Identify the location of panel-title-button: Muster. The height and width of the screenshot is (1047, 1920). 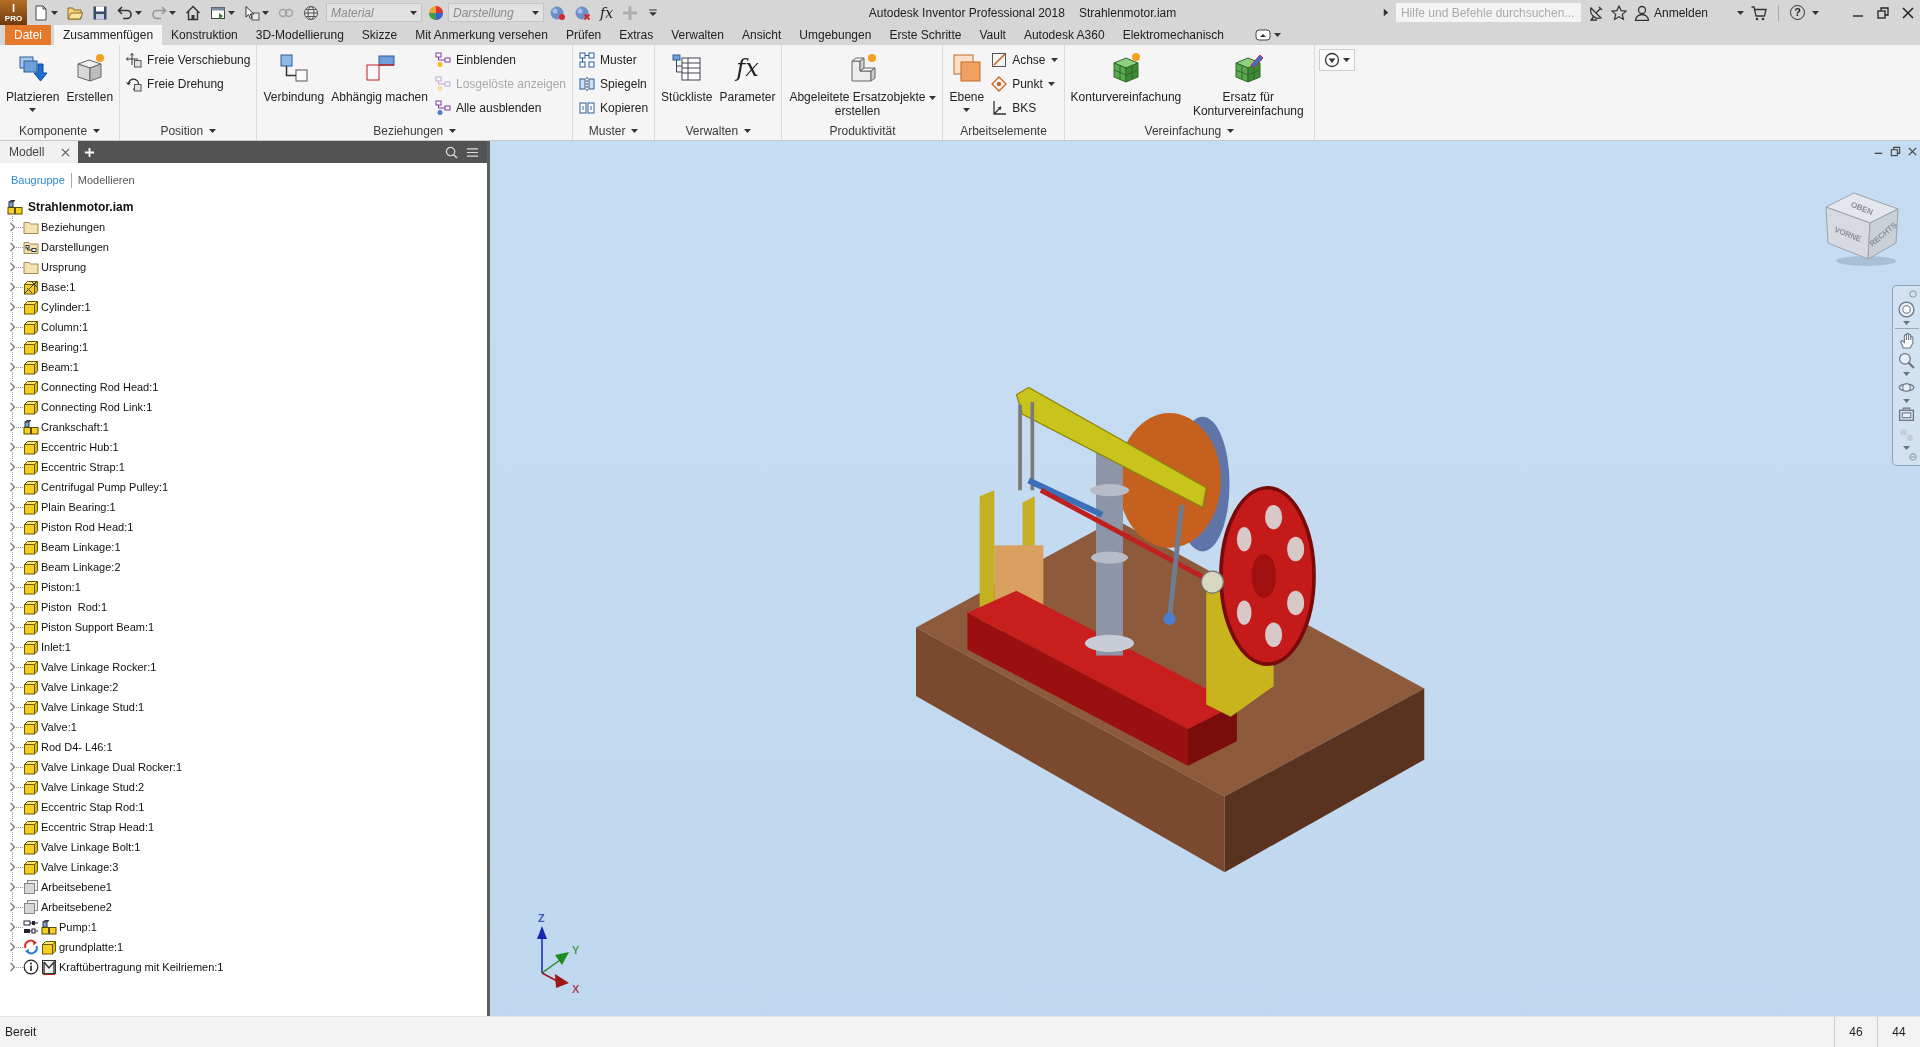
(614, 130).